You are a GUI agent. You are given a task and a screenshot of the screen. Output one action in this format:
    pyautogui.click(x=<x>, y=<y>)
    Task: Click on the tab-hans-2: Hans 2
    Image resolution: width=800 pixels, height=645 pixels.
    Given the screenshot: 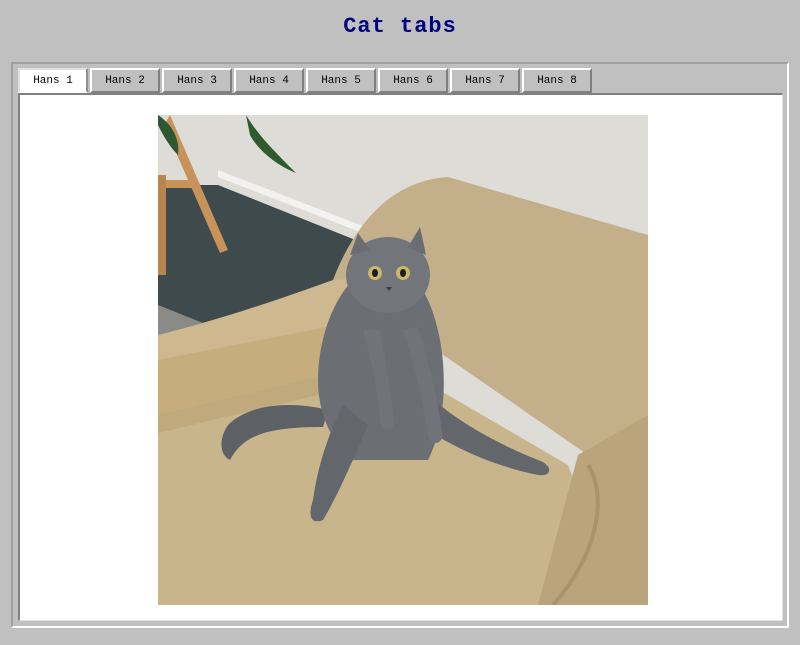 What is the action you would take?
    pyautogui.click(x=125, y=80)
    